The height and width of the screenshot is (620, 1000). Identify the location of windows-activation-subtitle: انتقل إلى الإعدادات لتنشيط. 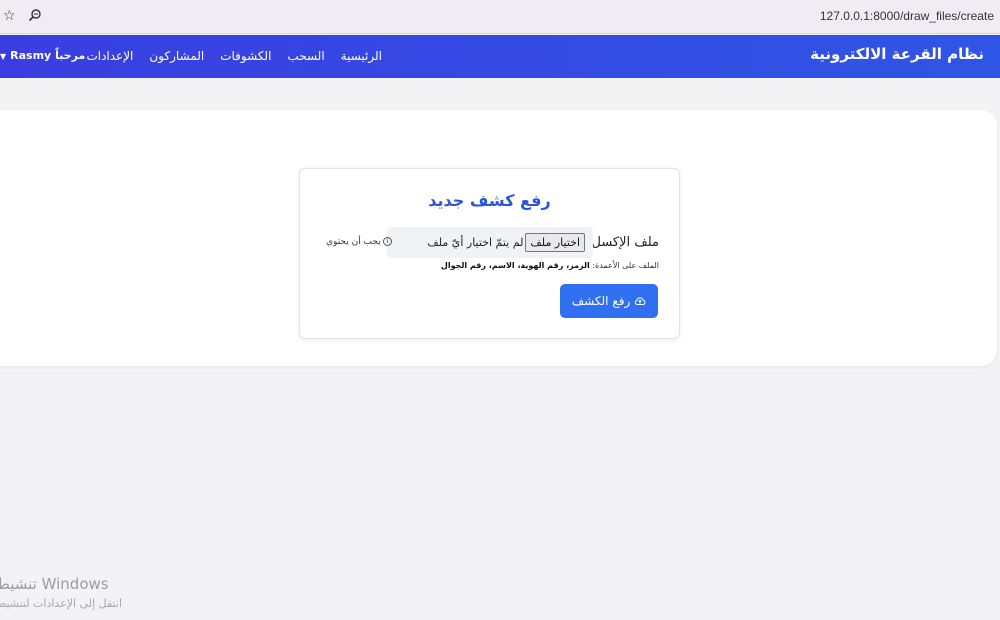
(61, 603).